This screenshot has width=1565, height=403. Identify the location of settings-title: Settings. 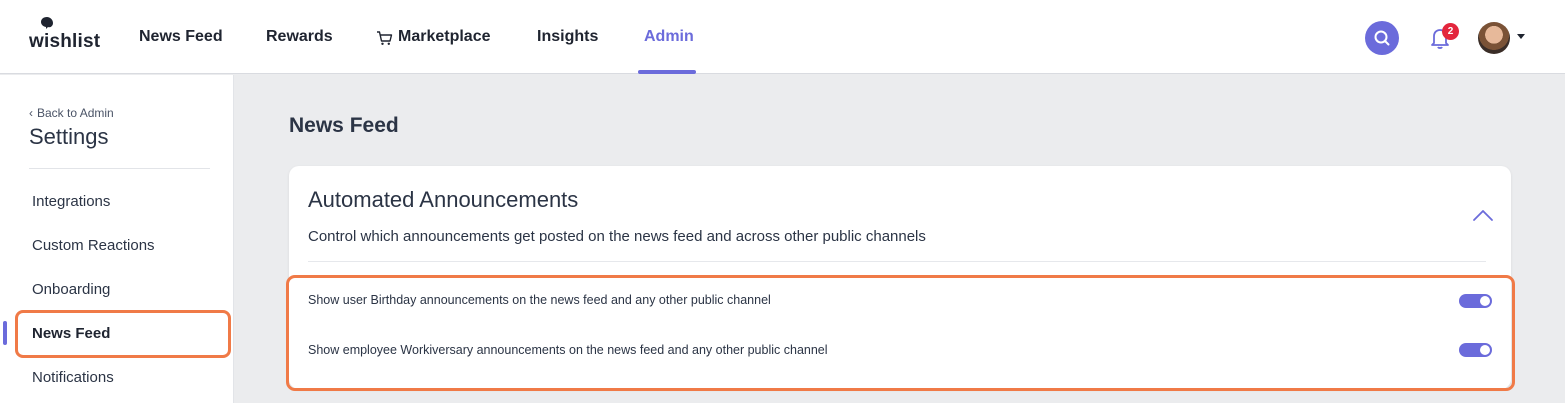
(69, 136).